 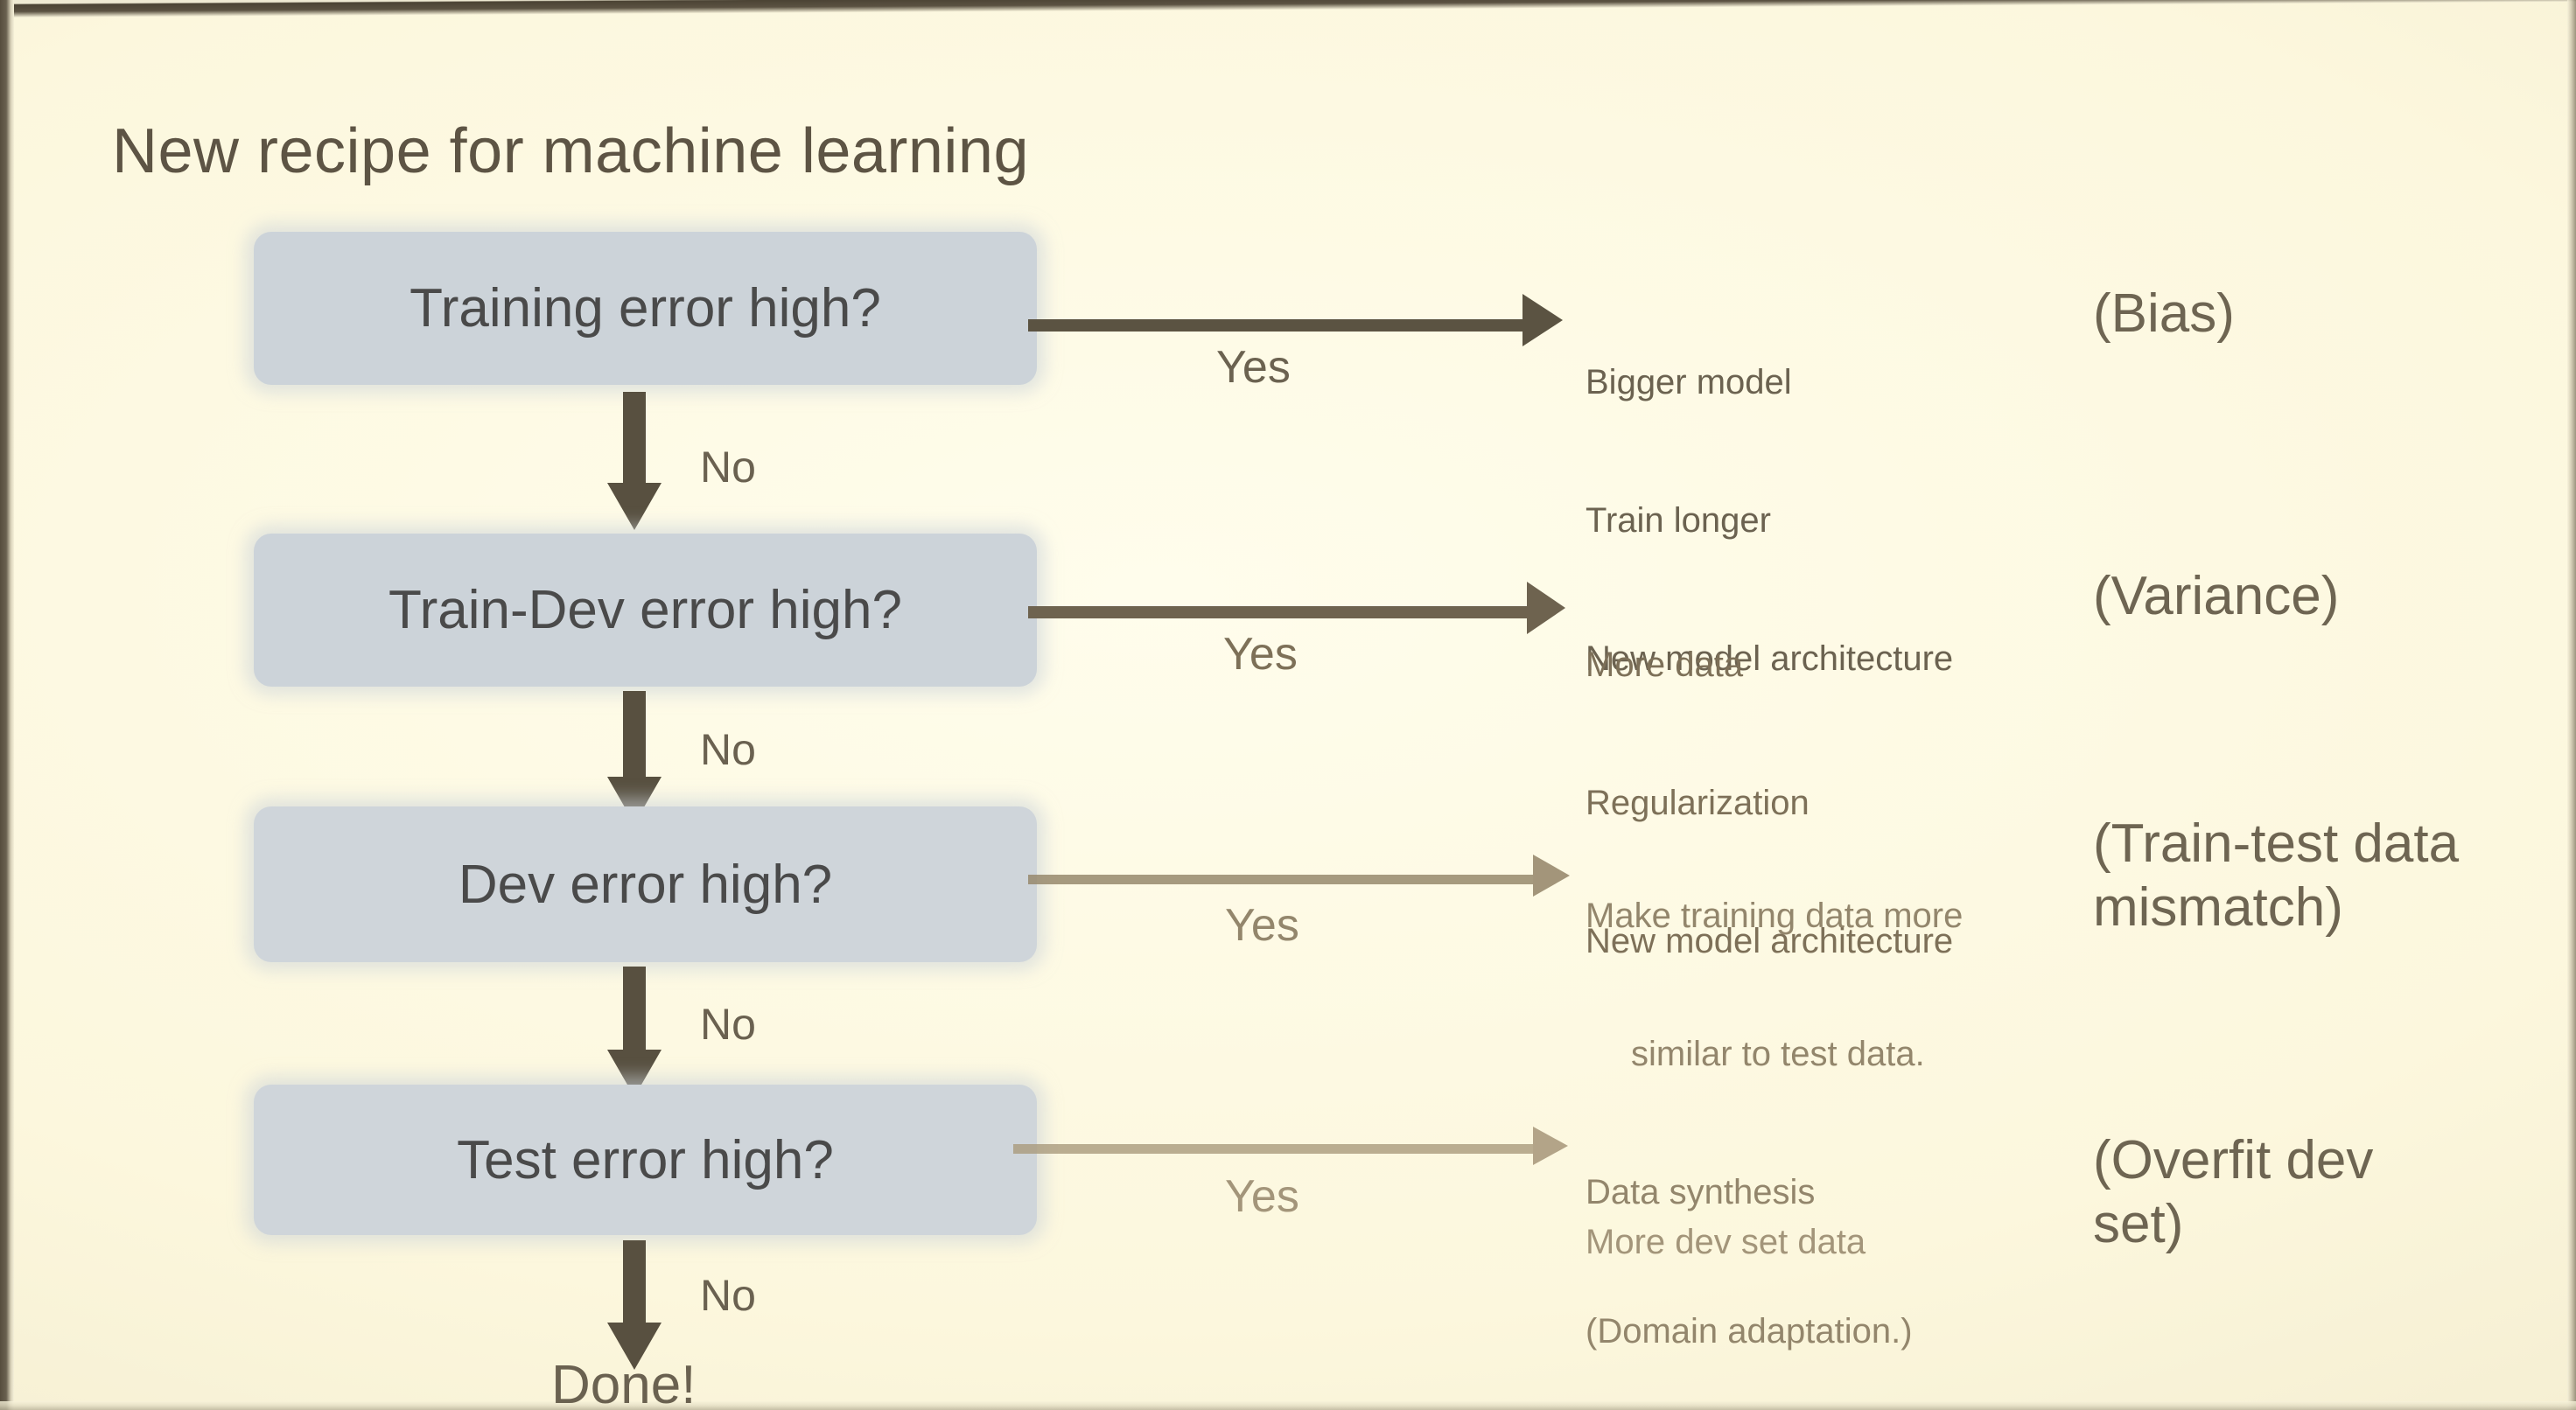 What do you see at coordinates (2233, 1160) in the screenshot?
I see `category-line: (Overfit dev` at bounding box center [2233, 1160].